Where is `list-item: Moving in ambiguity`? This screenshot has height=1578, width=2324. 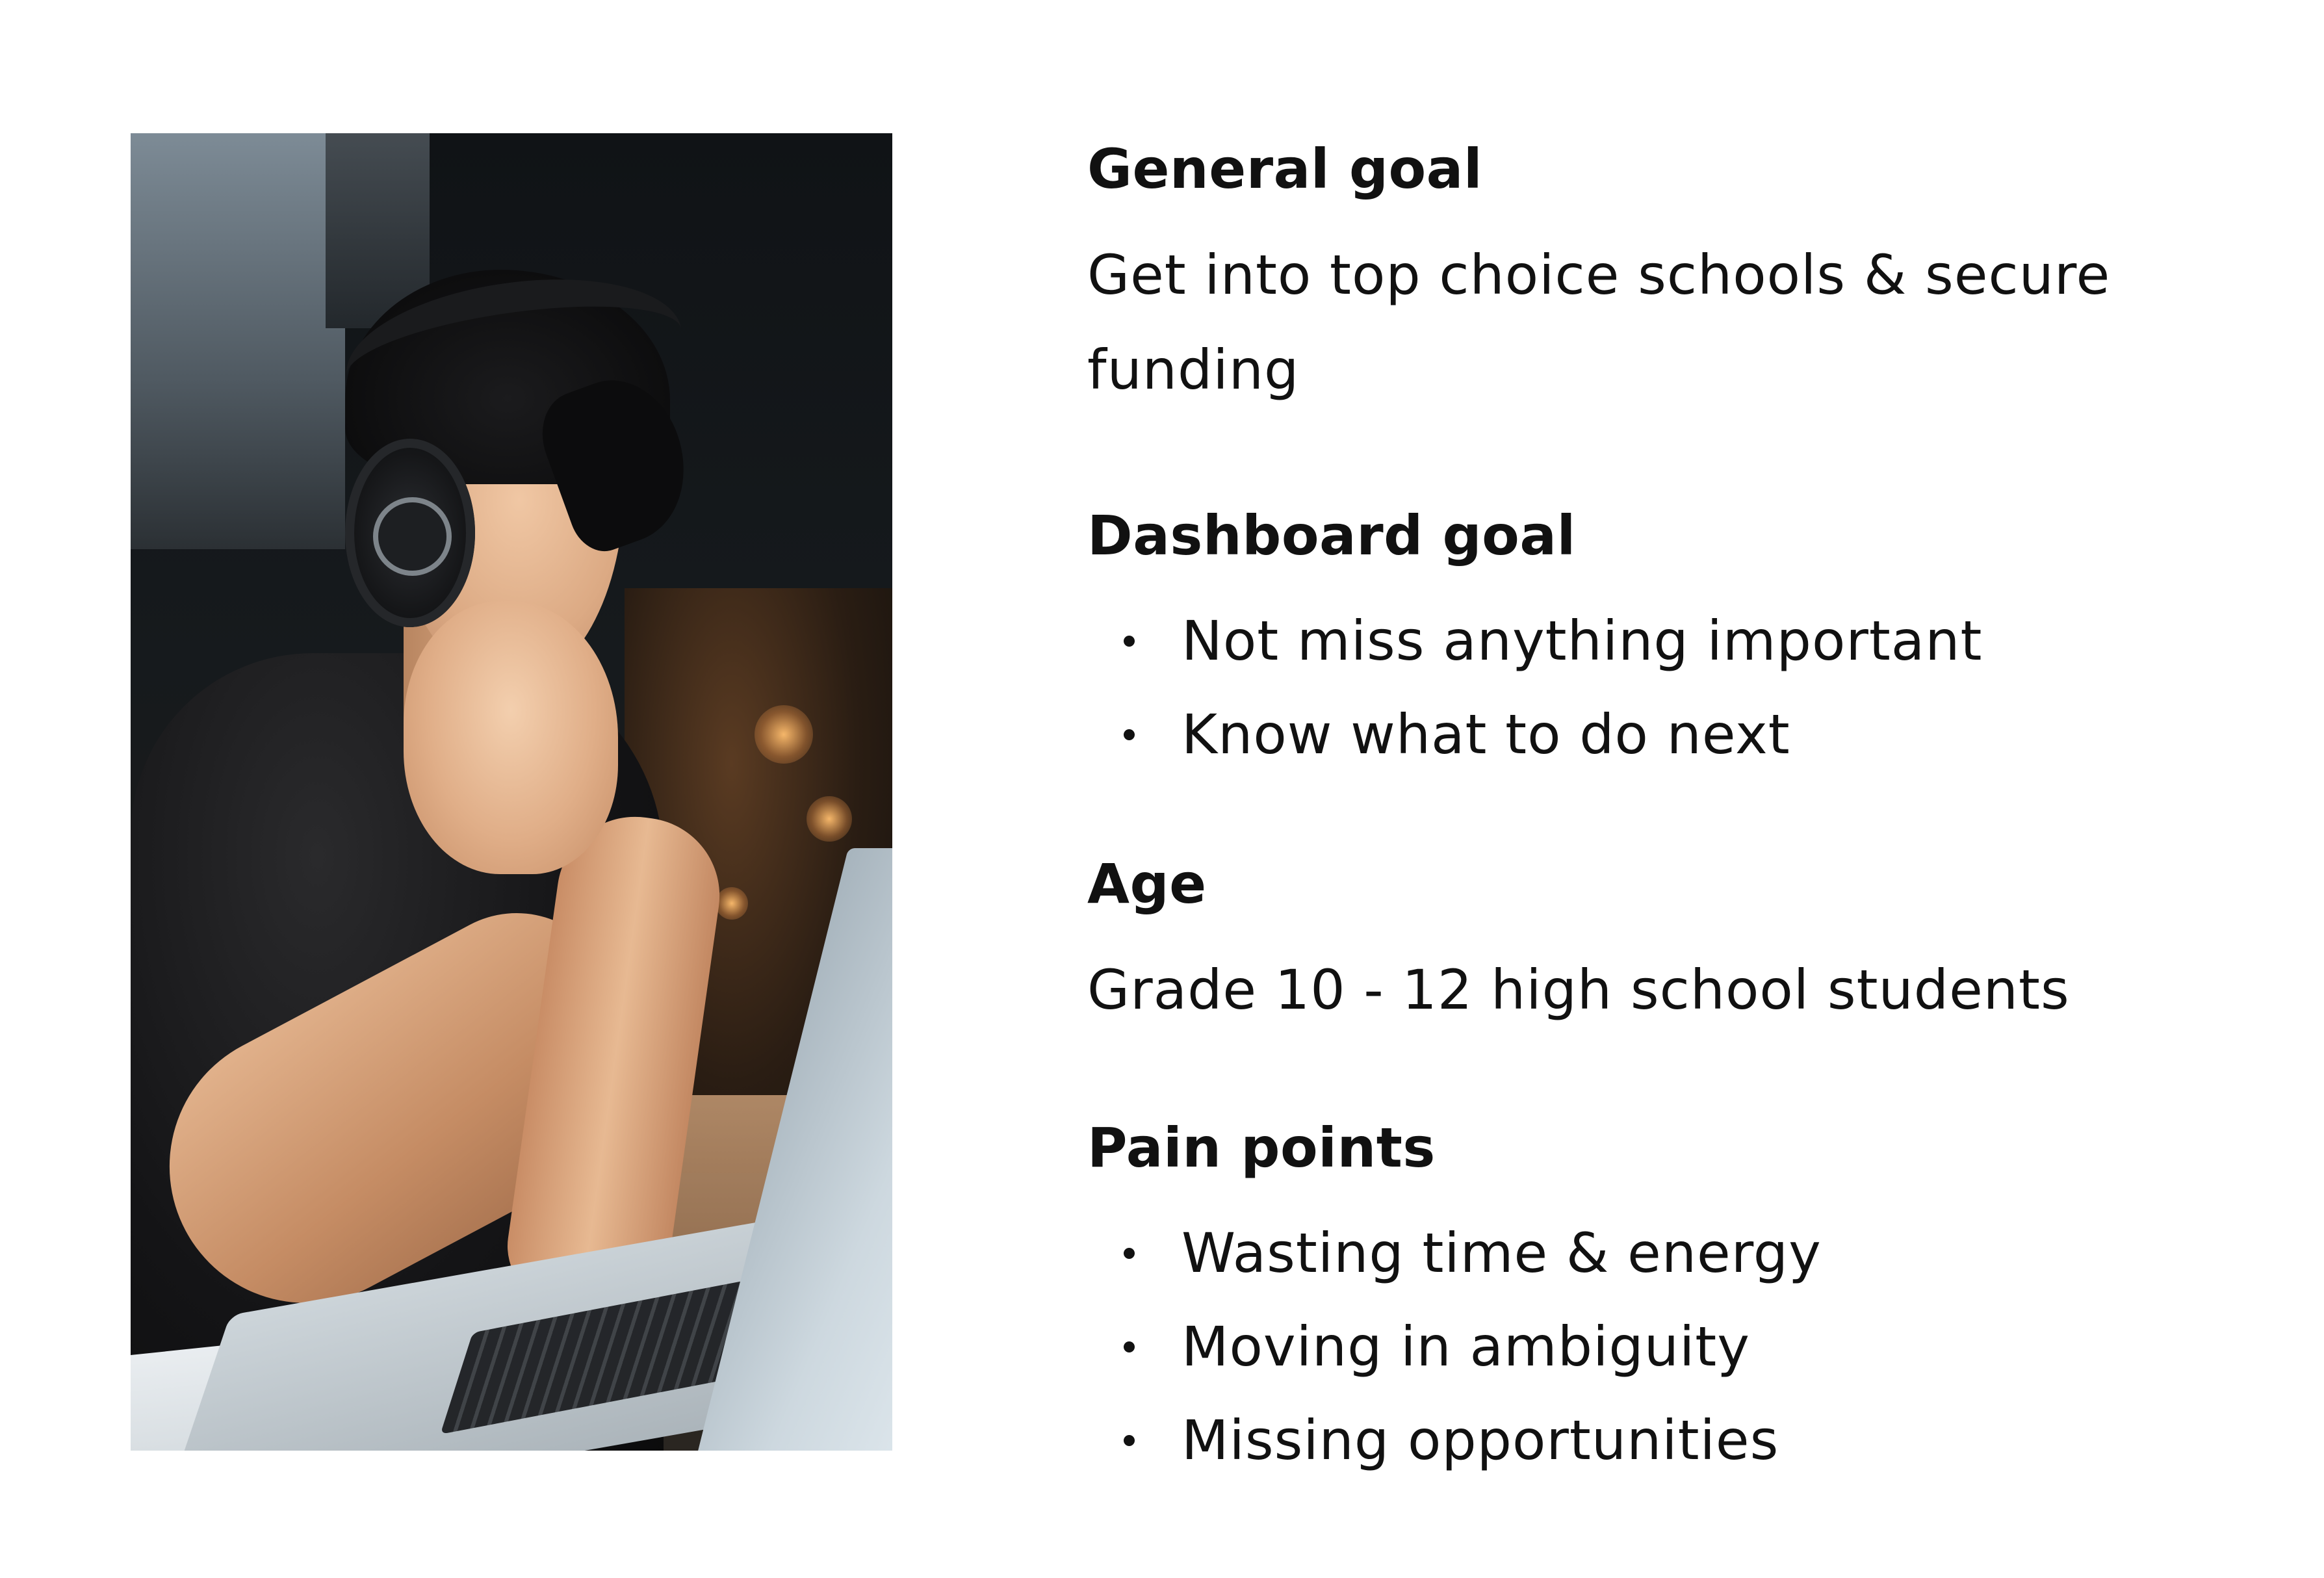 list-item: Moving in ambiguity is located at coordinates (1665, 1346).